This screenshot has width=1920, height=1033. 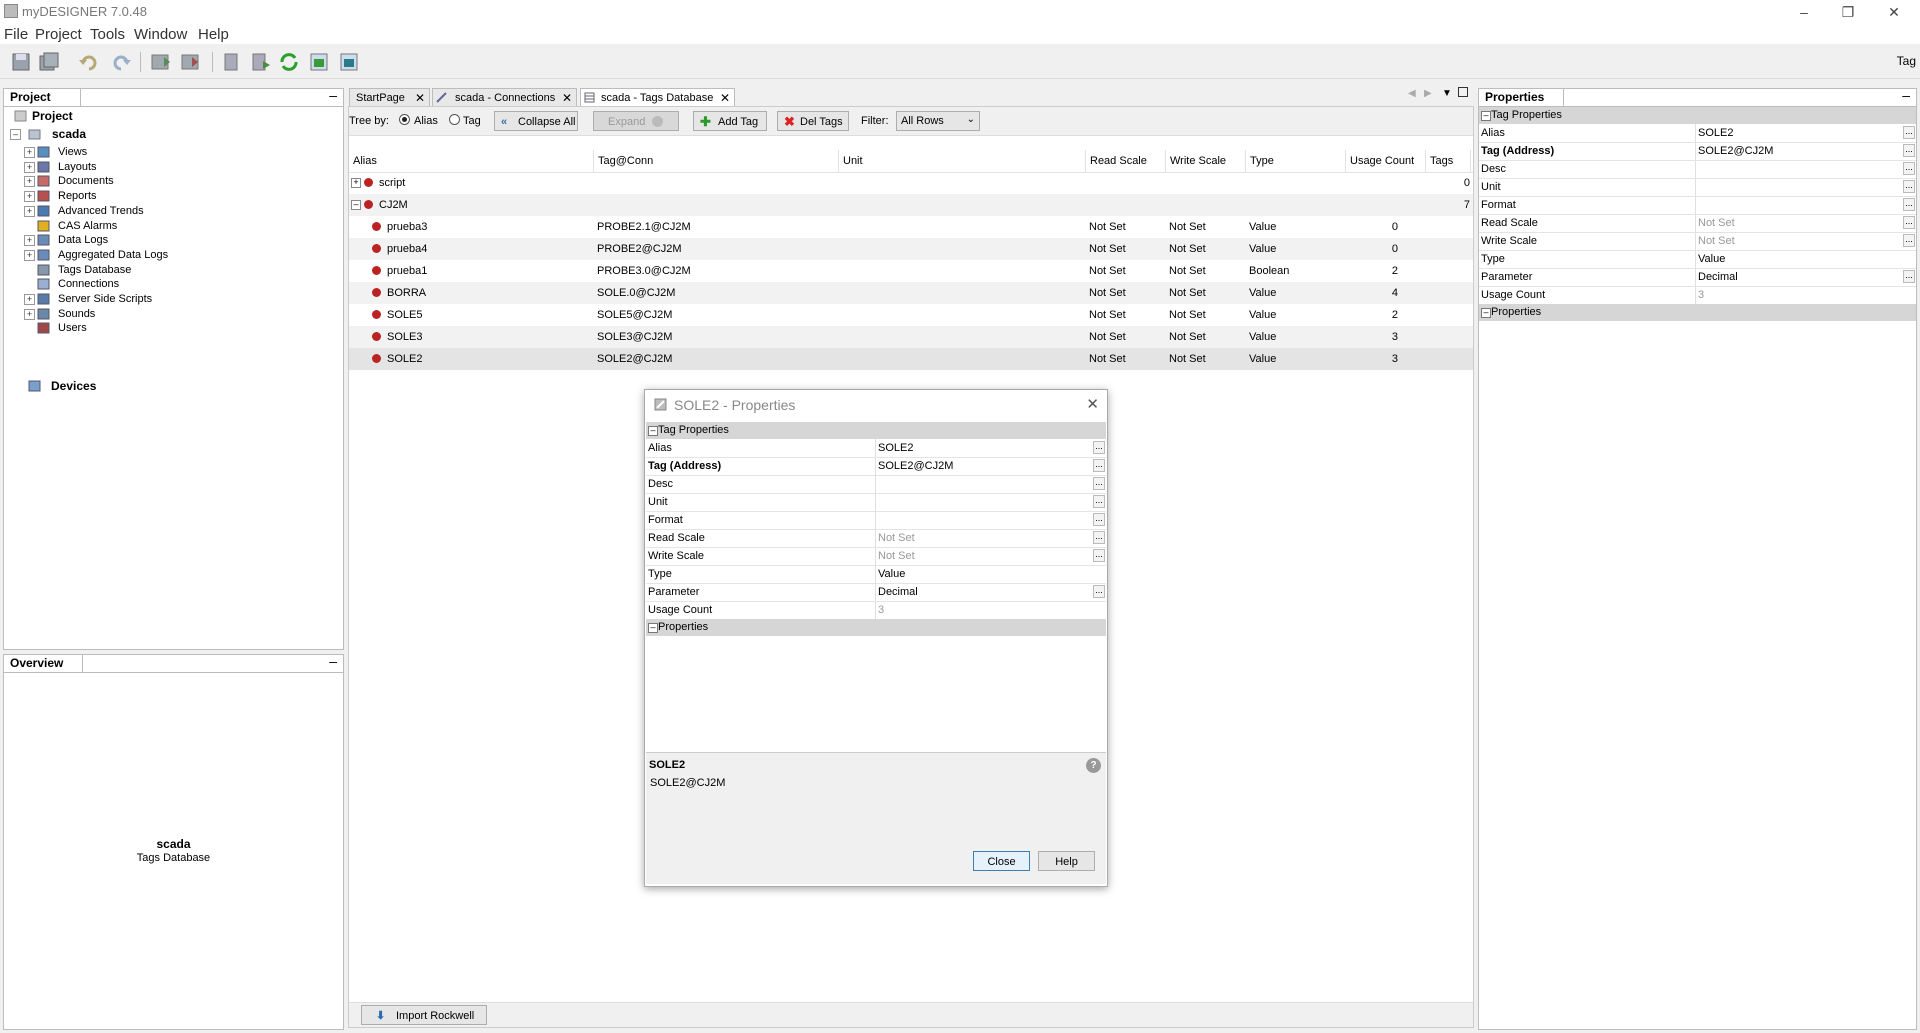 I want to click on minimize-button: –, so click(x=1804, y=12).